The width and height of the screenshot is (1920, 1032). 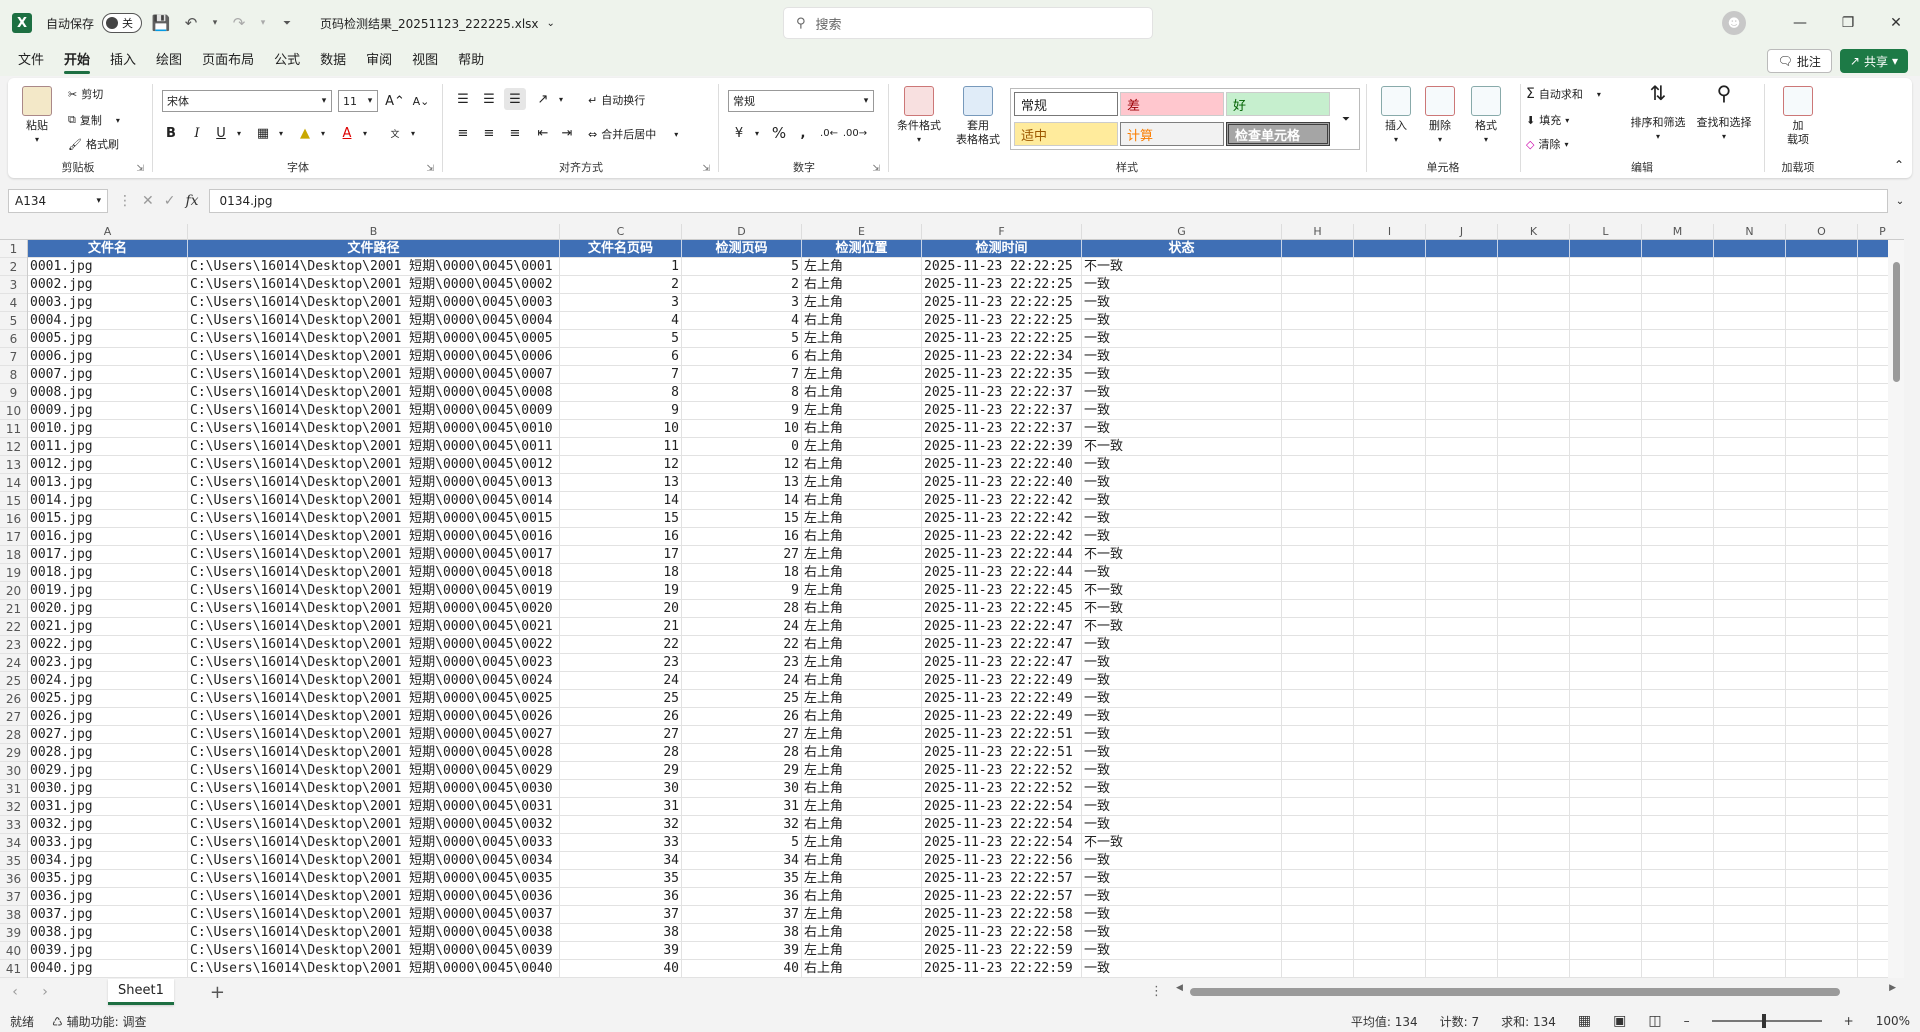 What do you see at coordinates (1066, 104) in the screenshot?
I see `style-normal: 常规` at bounding box center [1066, 104].